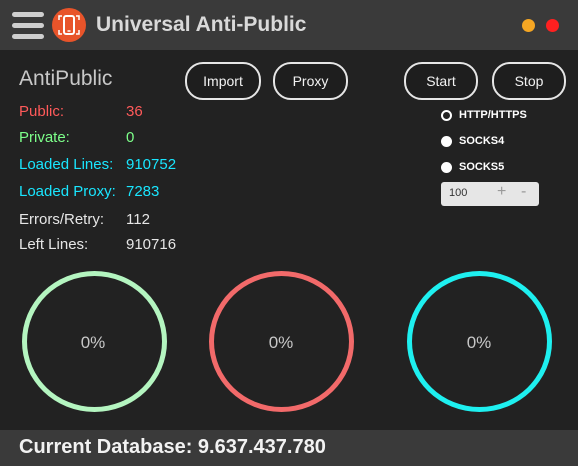 This screenshot has width=578, height=466. What do you see at coordinates (151, 244) in the screenshot?
I see `left-lines-value: 910716` at bounding box center [151, 244].